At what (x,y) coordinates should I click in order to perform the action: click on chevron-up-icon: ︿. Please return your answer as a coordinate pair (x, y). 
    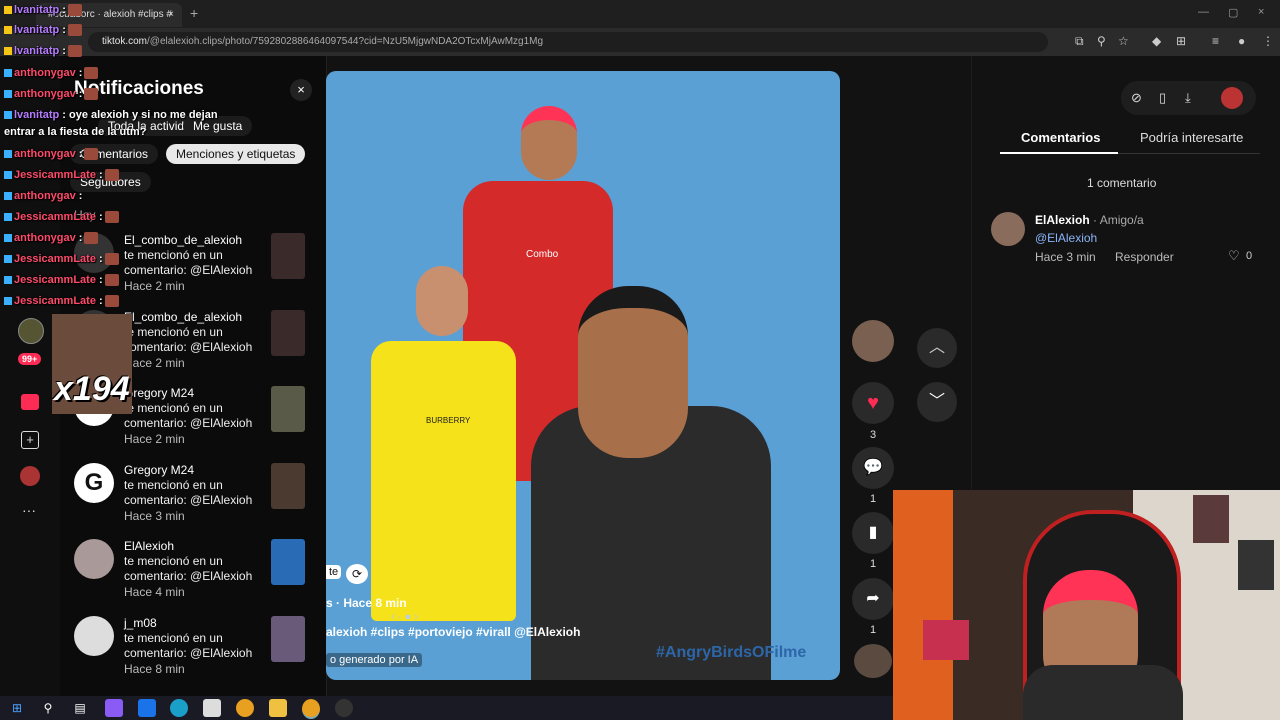
    Looking at the image, I should click on (937, 348).